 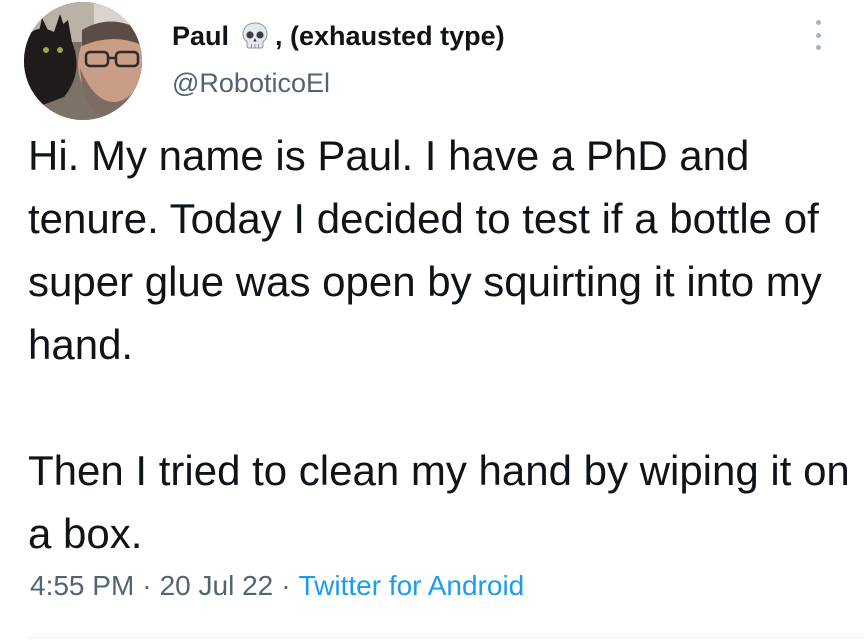 What do you see at coordinates (82, 585) in the screenshot?
I see `tweet-time: 4:55 PM` at bounding box center [82, 585].